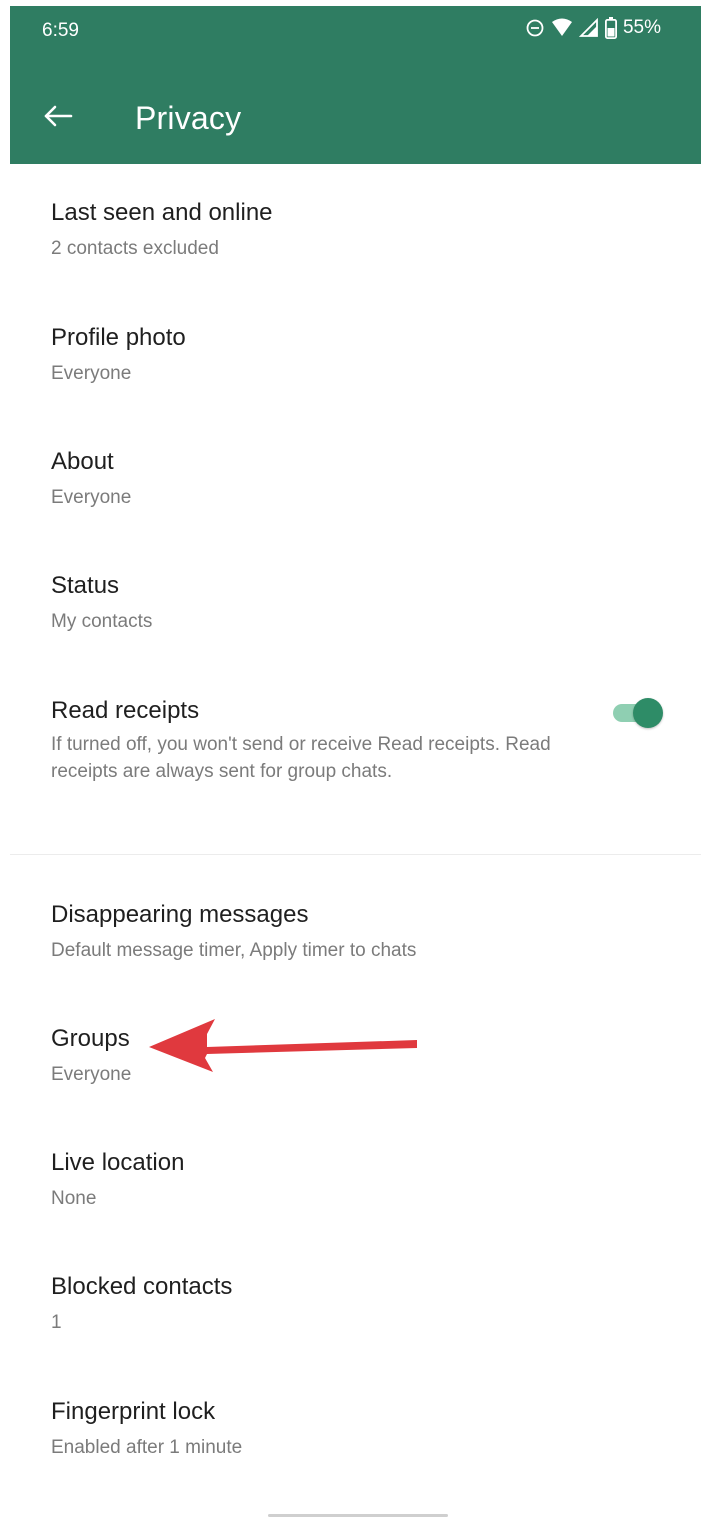 This screenshot has width=701, height=1523. I want to click on section-divider, so click(355, 854).